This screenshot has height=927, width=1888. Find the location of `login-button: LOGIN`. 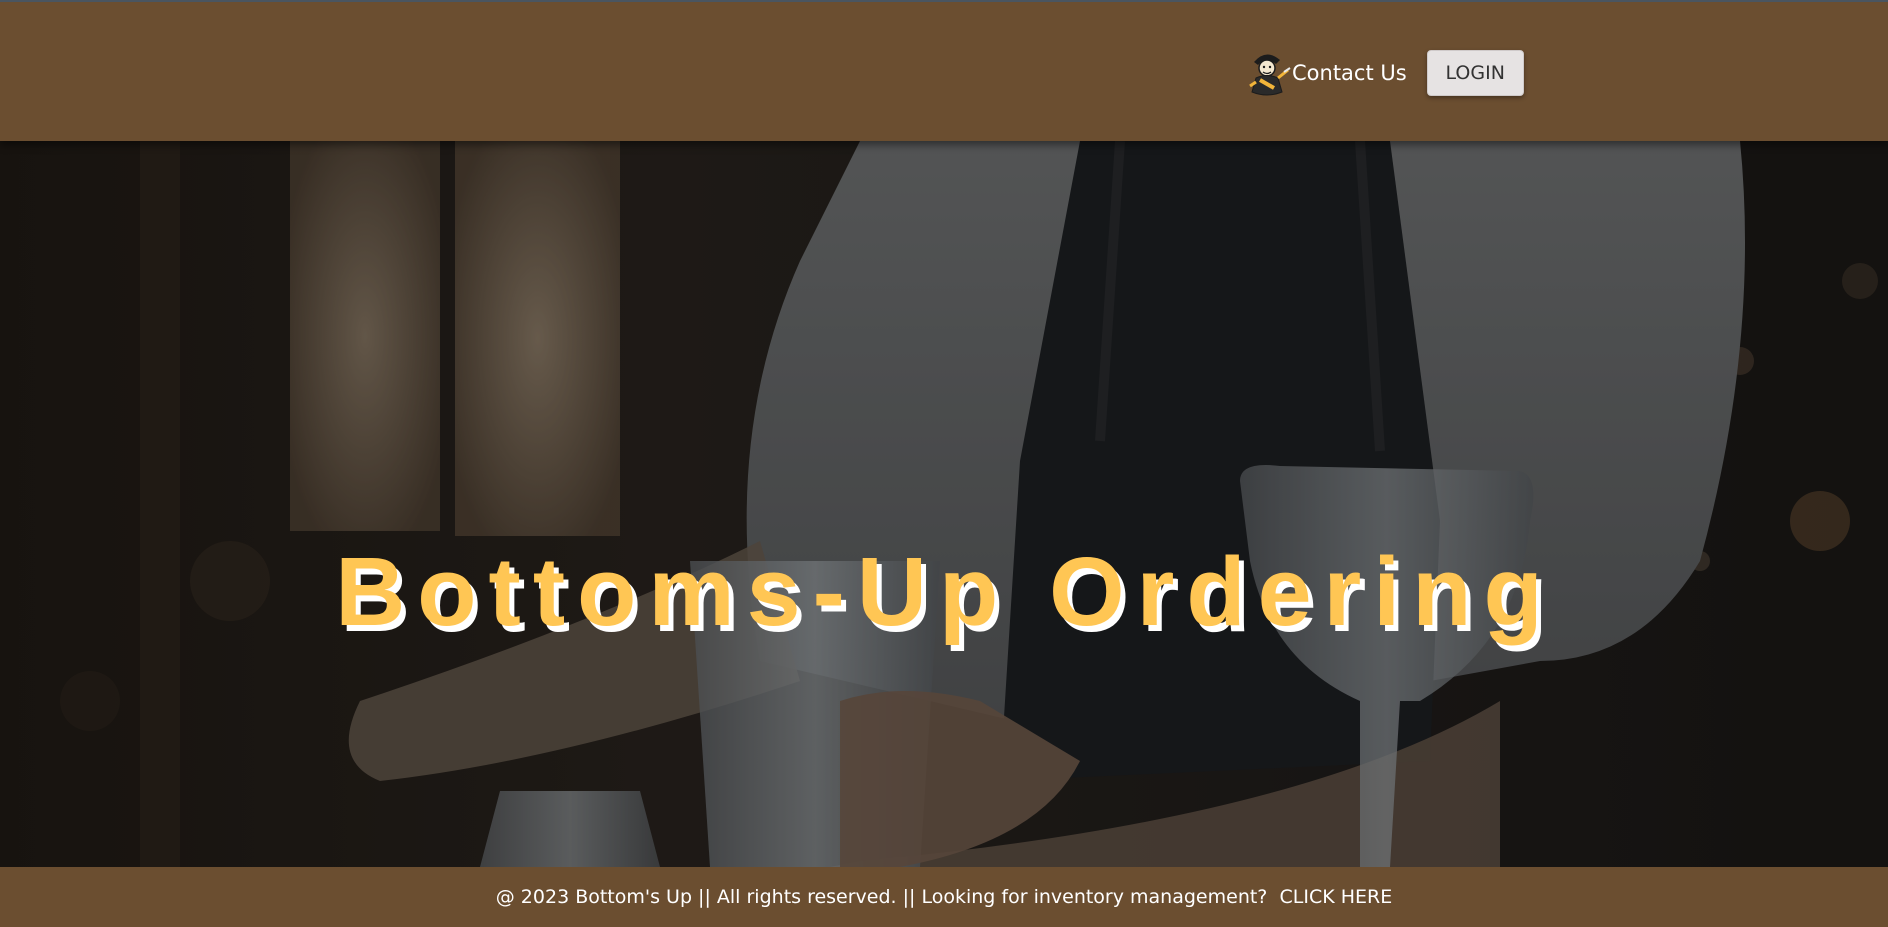

login-button: LOGIN is located at coordinates (1475, 73).